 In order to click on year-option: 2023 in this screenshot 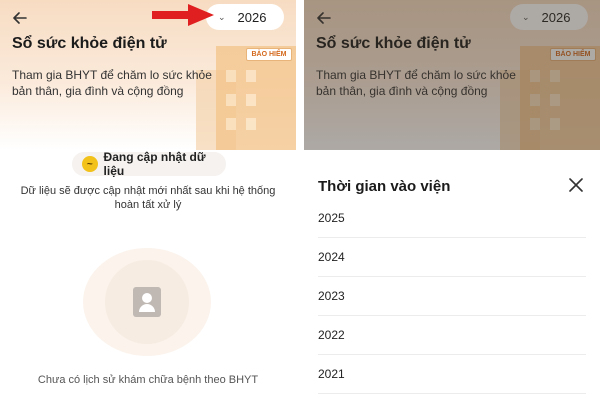, I will do `click(452, 296)`.